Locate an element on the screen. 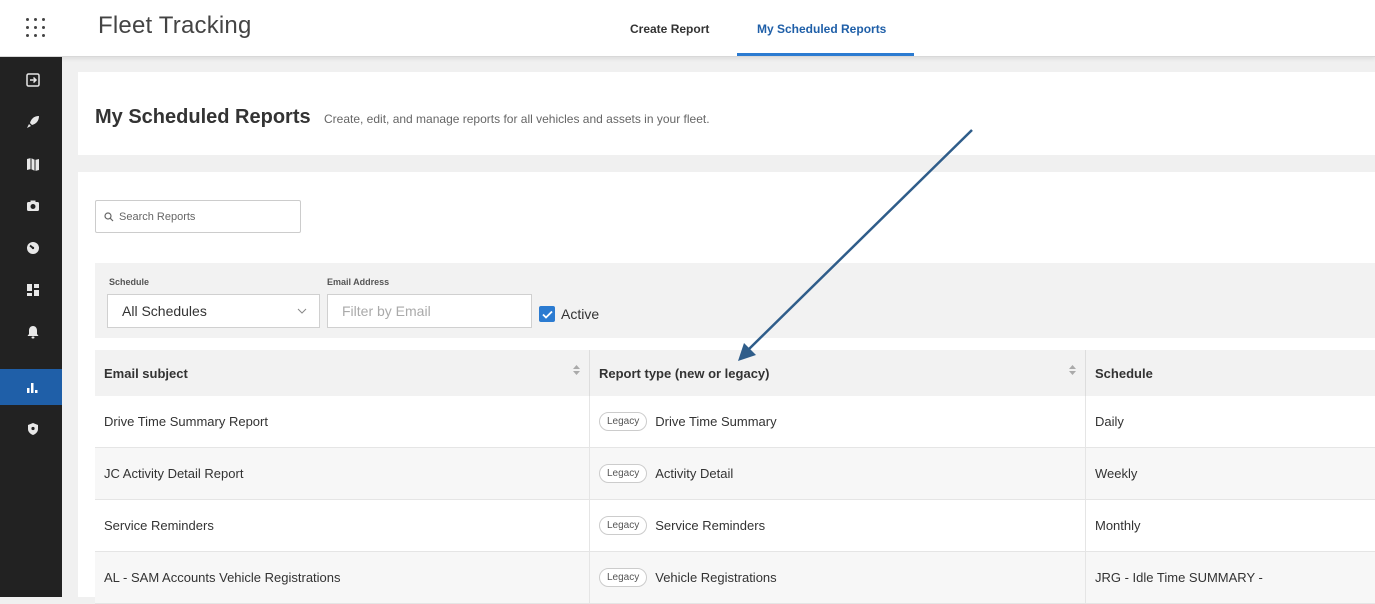 The height and width of the screenshot is (604, 1375). cell-report-type: Legacy Vehicle Registrations is located at coordinates (838, 577).